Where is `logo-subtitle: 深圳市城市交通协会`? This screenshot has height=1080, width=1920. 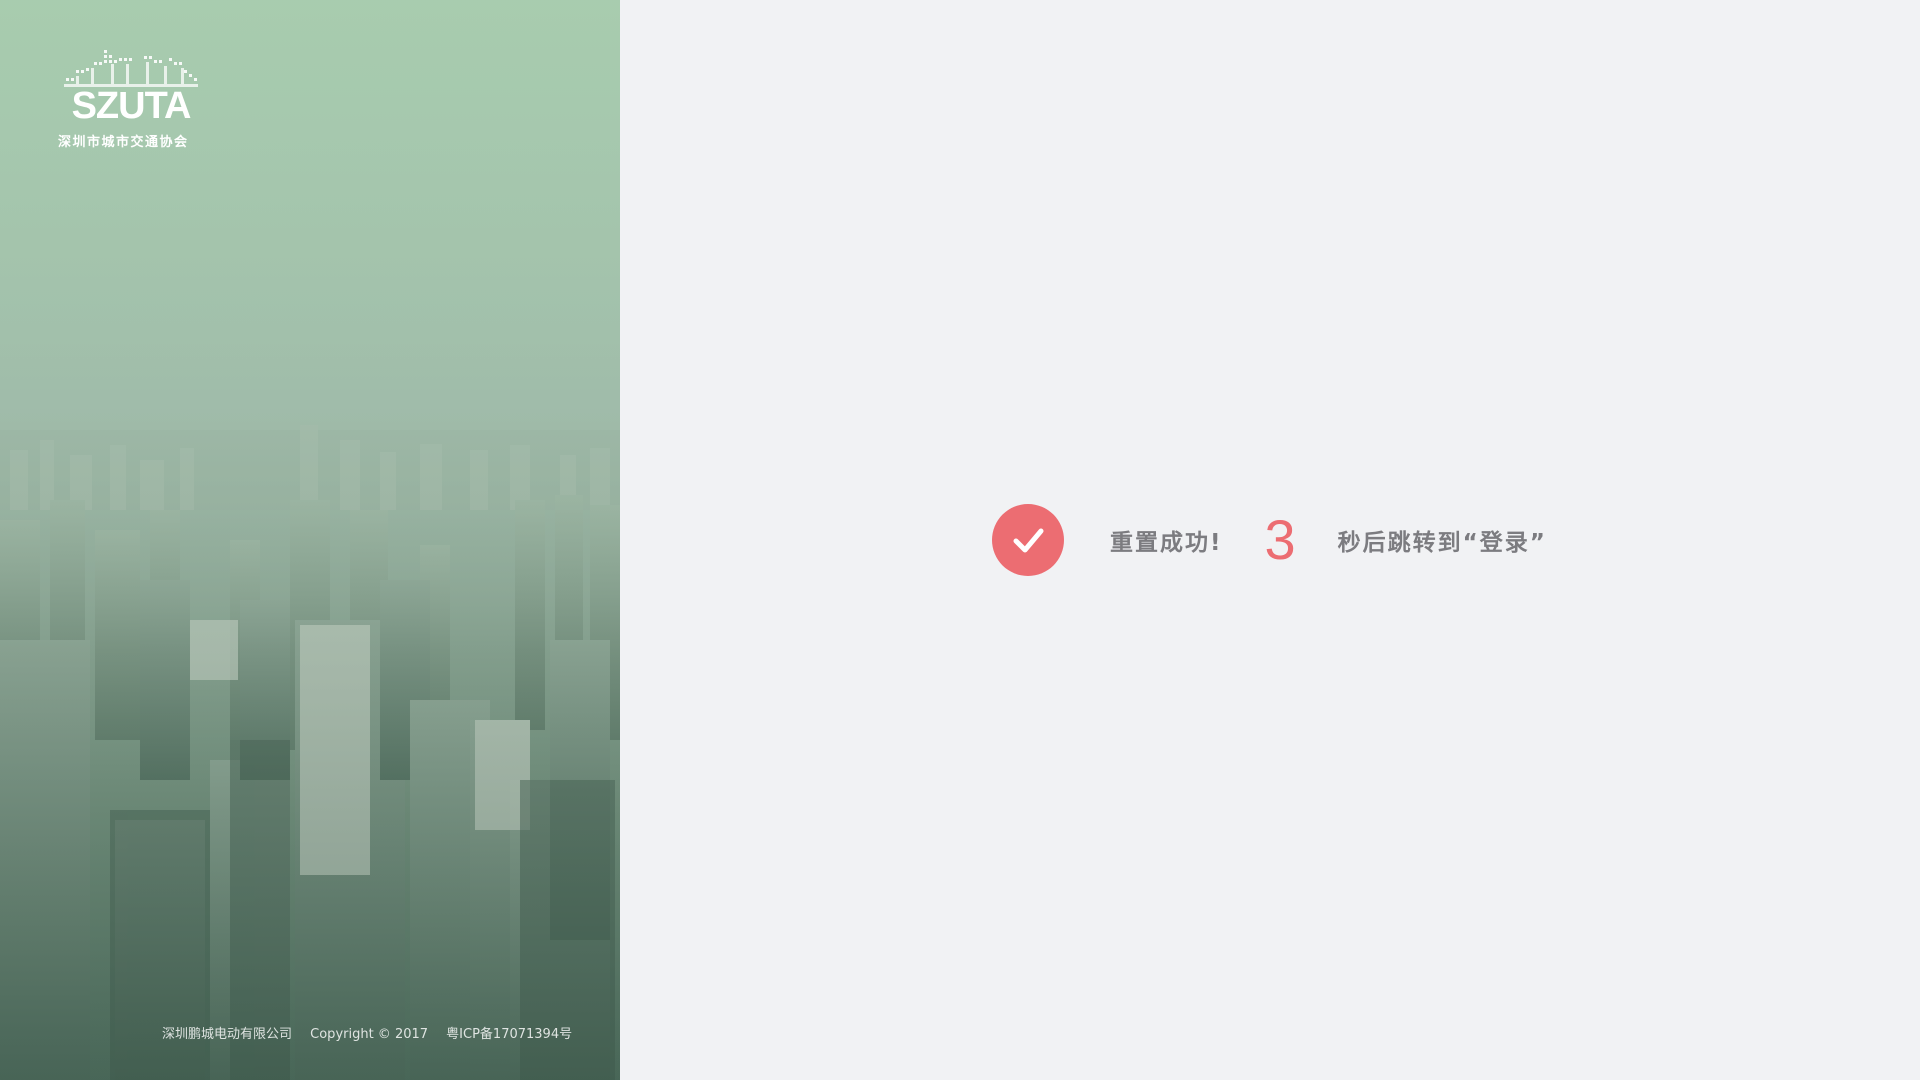
logo-subtitle: 深圳市城市交通协会 is located at coordinates (123, 142).